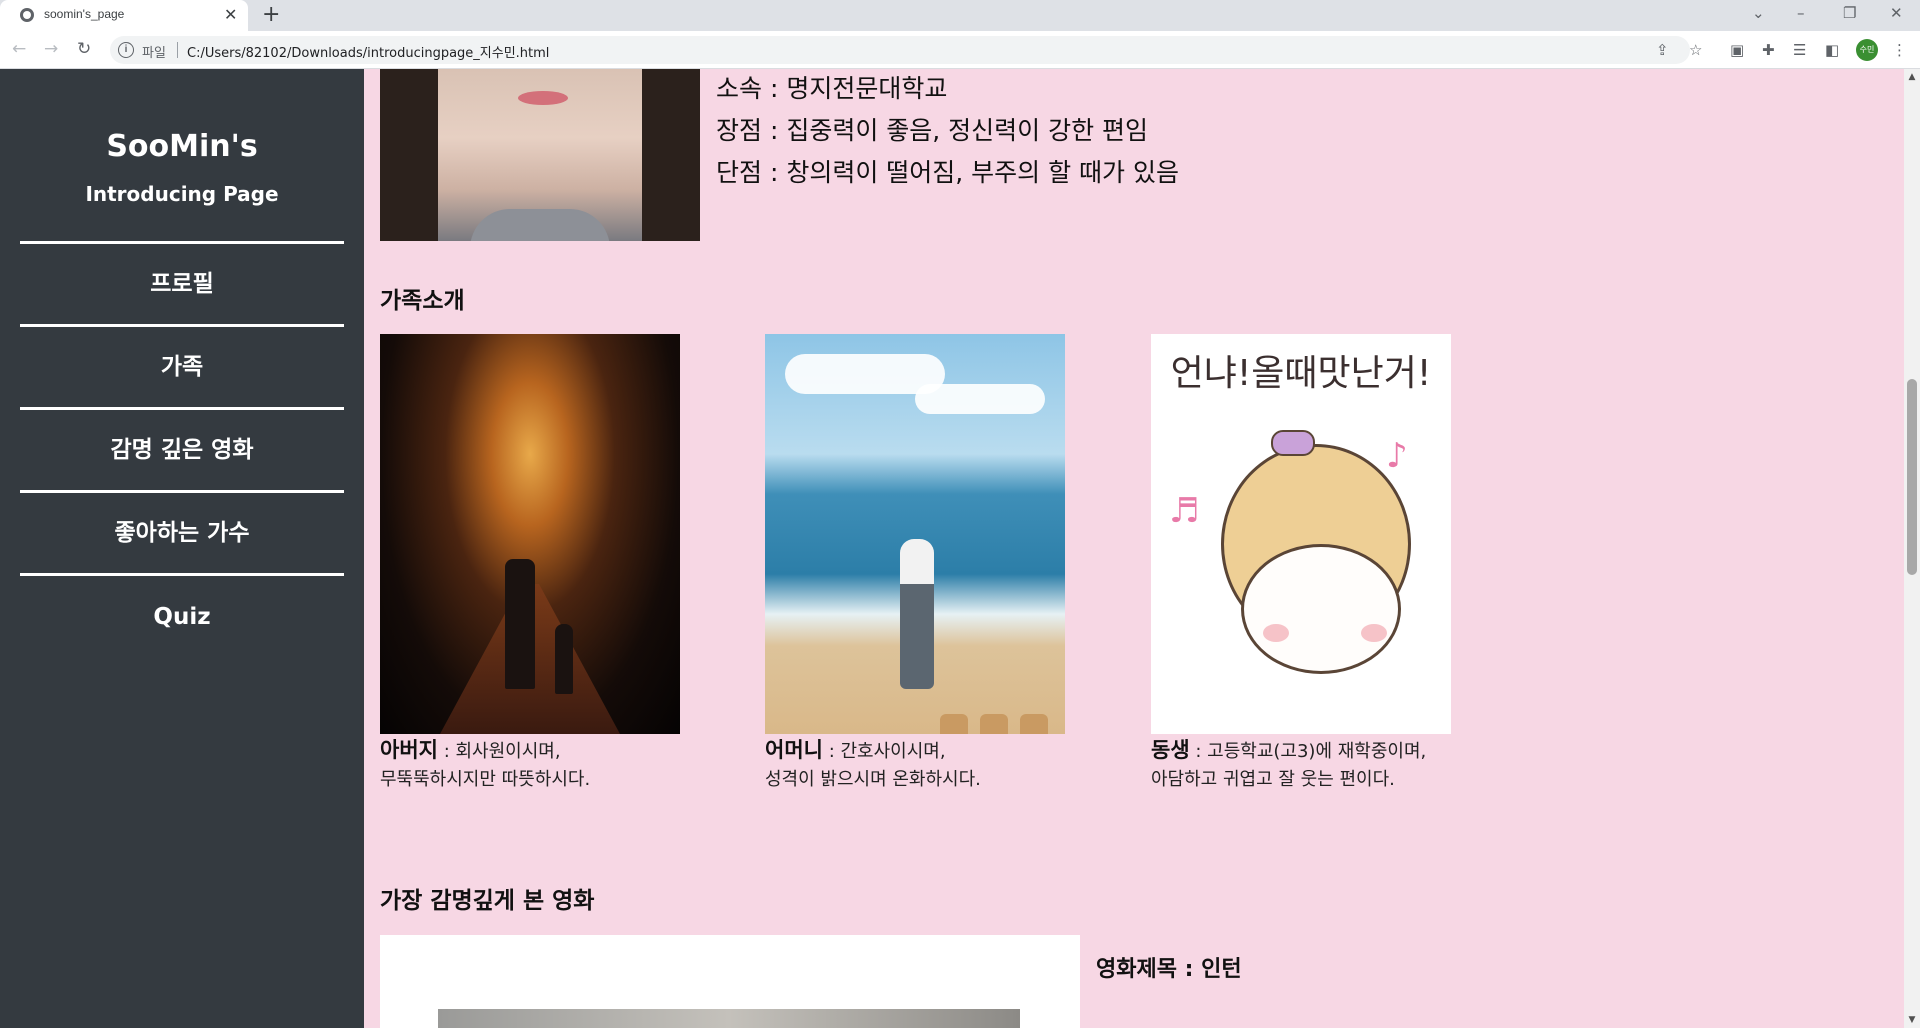  What do you see at coordinates (84, 49) in the screenshot?
I see `reload-icon: ↻` at bounding box center [84, 49].